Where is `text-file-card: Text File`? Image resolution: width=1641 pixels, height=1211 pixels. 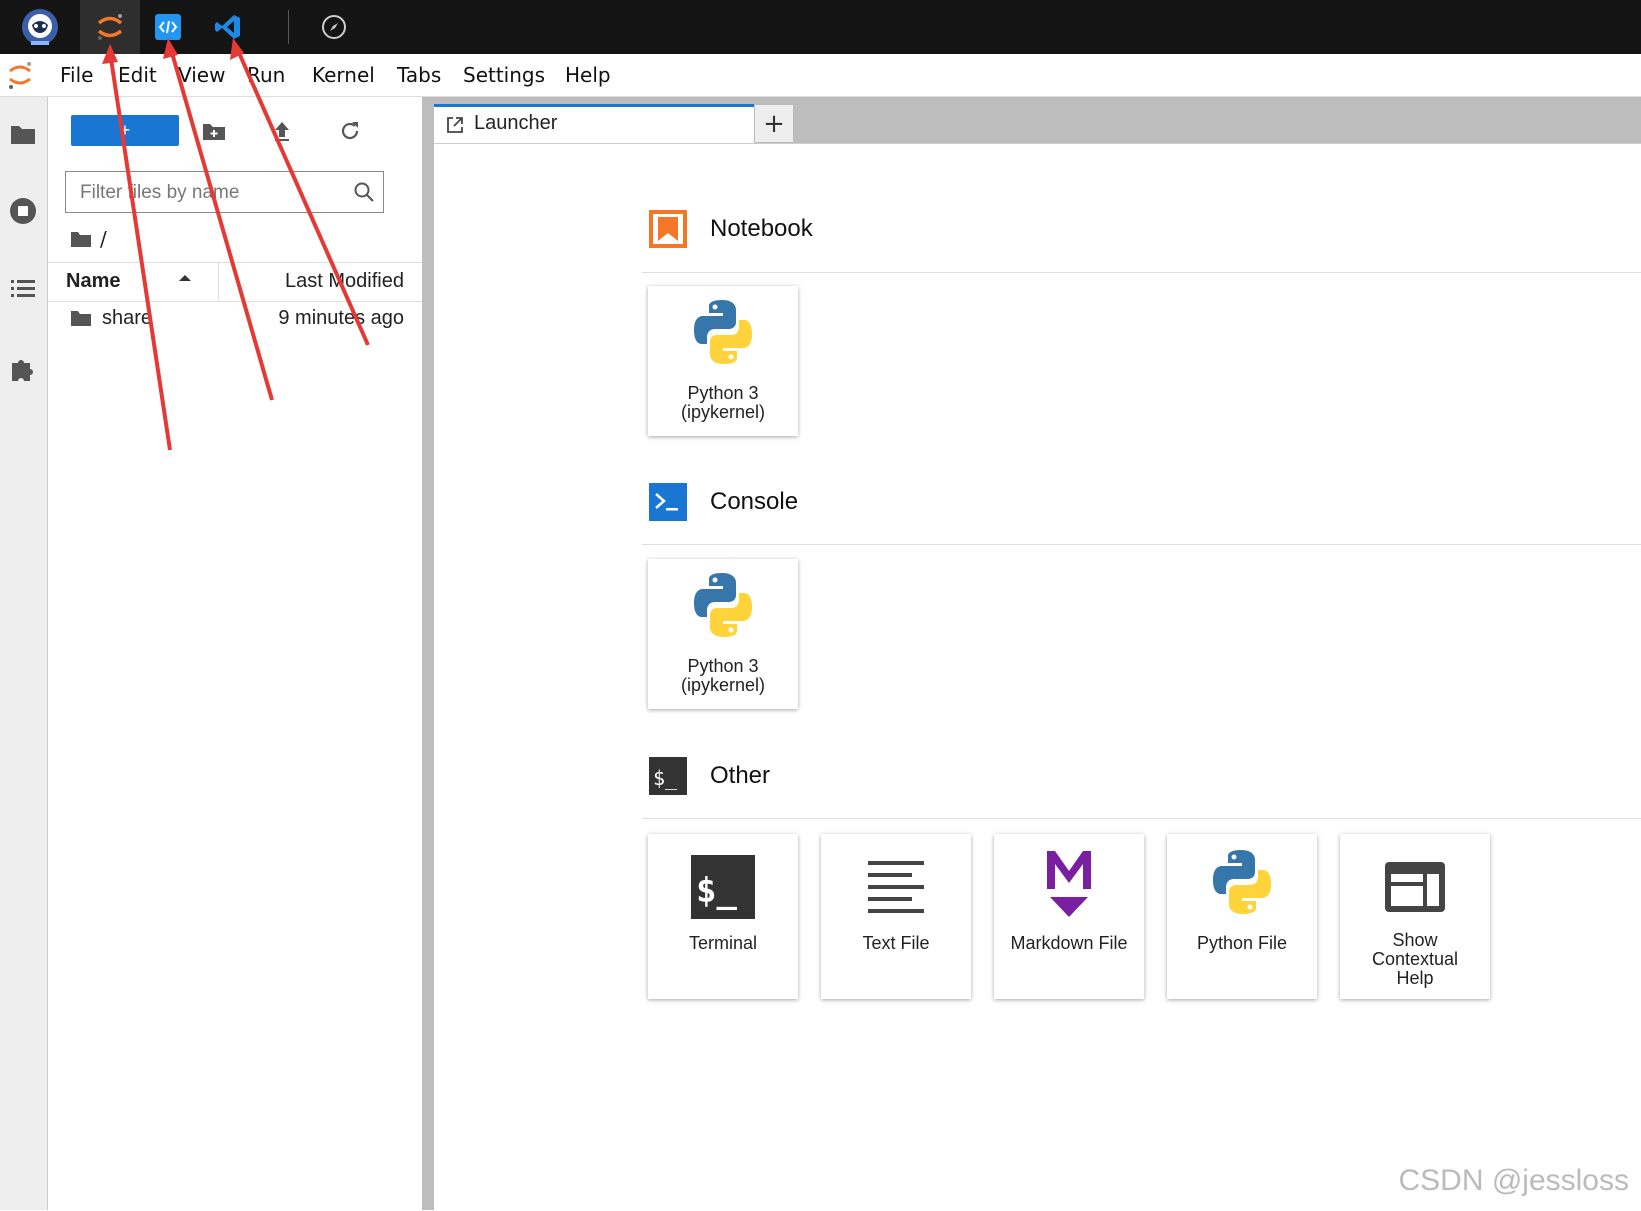 text-file-card: Text File is located at coordinates (896, 916).